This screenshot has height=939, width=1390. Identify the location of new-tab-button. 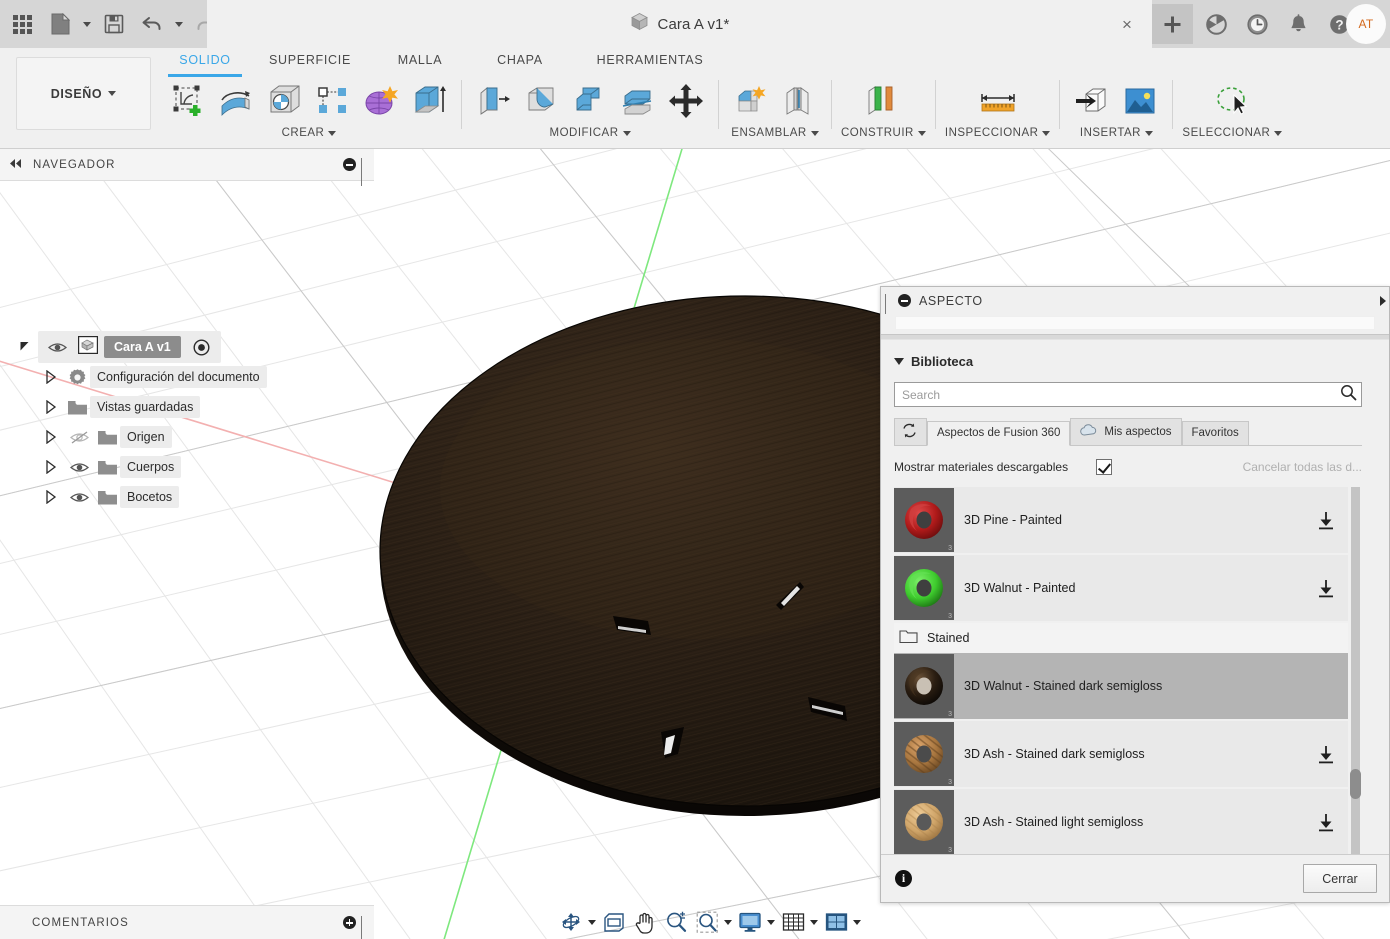
(1172, 24).